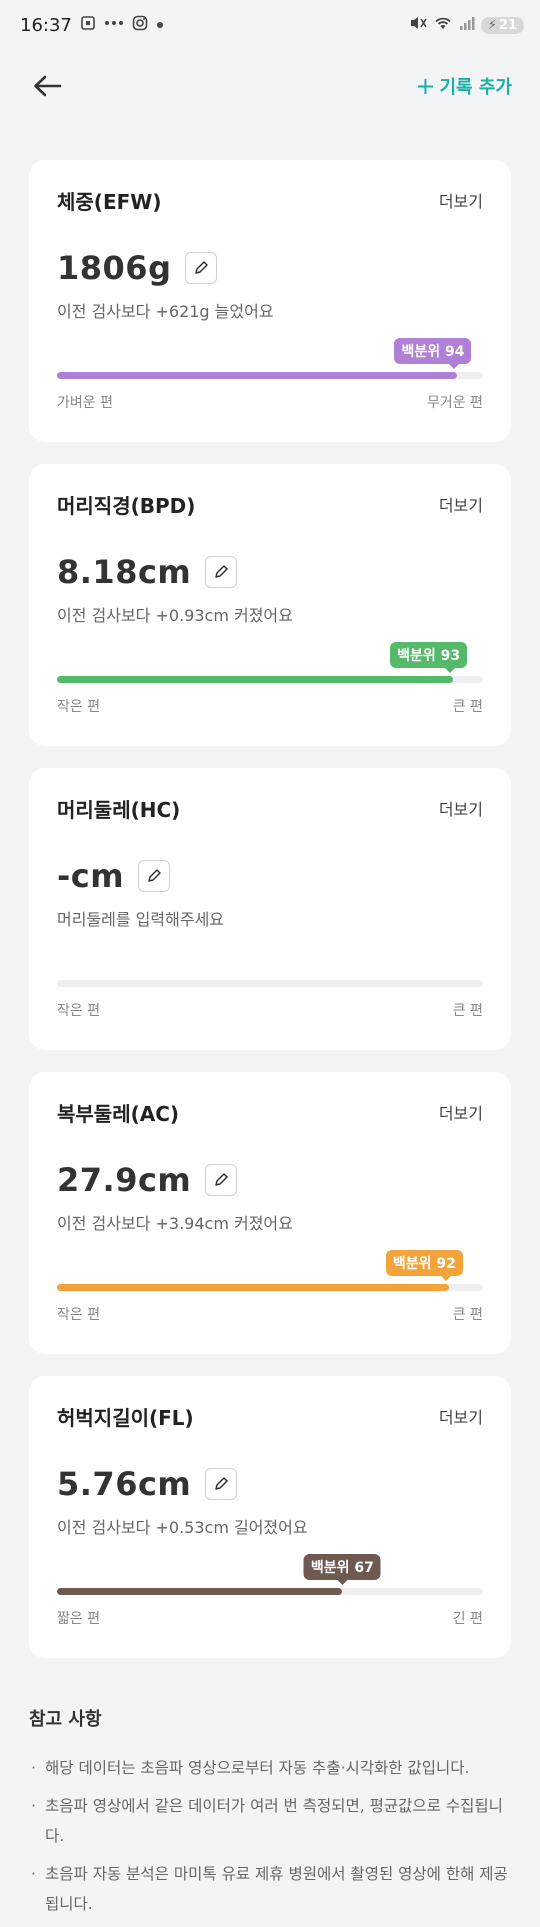 Image resolution: width=540 pixels, height=1927 pixels. What do you see at coordinates (270, 662) in the screenshot?
I see `percentile-track: 백분위 93` at bounding box center [270, 662].